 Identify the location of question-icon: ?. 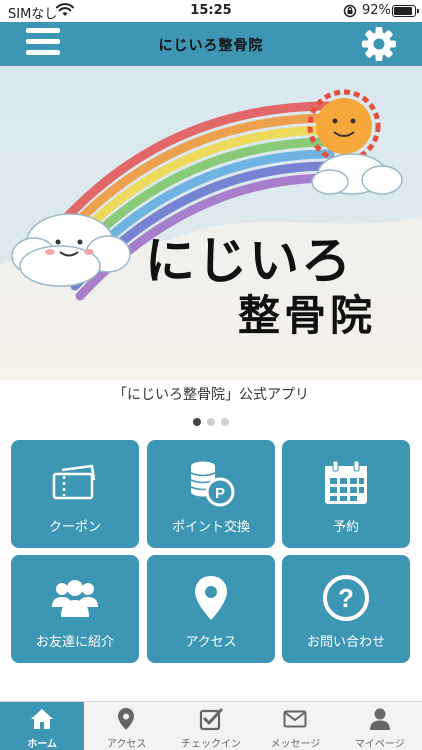
(346, 598).